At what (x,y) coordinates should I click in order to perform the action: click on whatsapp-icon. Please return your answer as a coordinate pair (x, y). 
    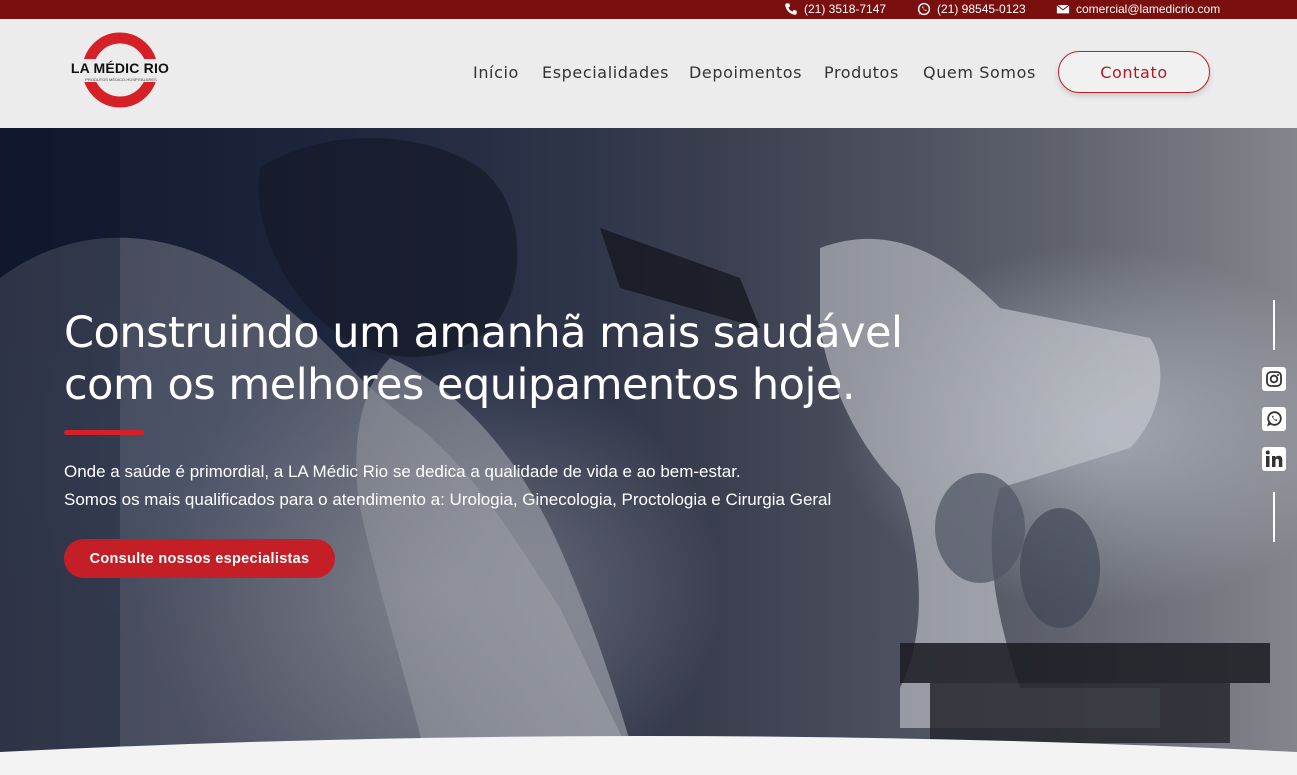
    Looking at the image, I should click on (924, 9).